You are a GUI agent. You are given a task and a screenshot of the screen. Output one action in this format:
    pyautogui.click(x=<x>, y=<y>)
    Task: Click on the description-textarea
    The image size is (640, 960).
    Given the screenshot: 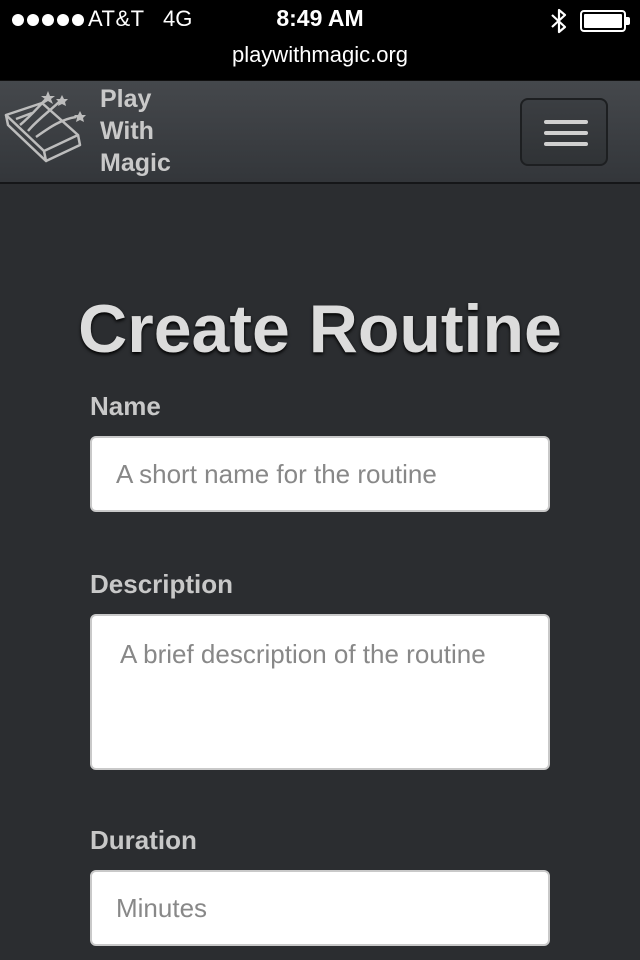 What is the action you would take?
    pyautogui.click(x=320, y=692)
    